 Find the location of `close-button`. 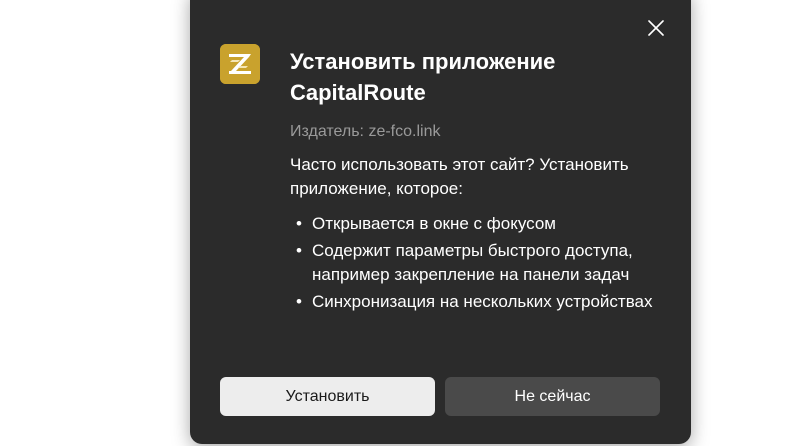

close-button is located at coordinates (656, 28).